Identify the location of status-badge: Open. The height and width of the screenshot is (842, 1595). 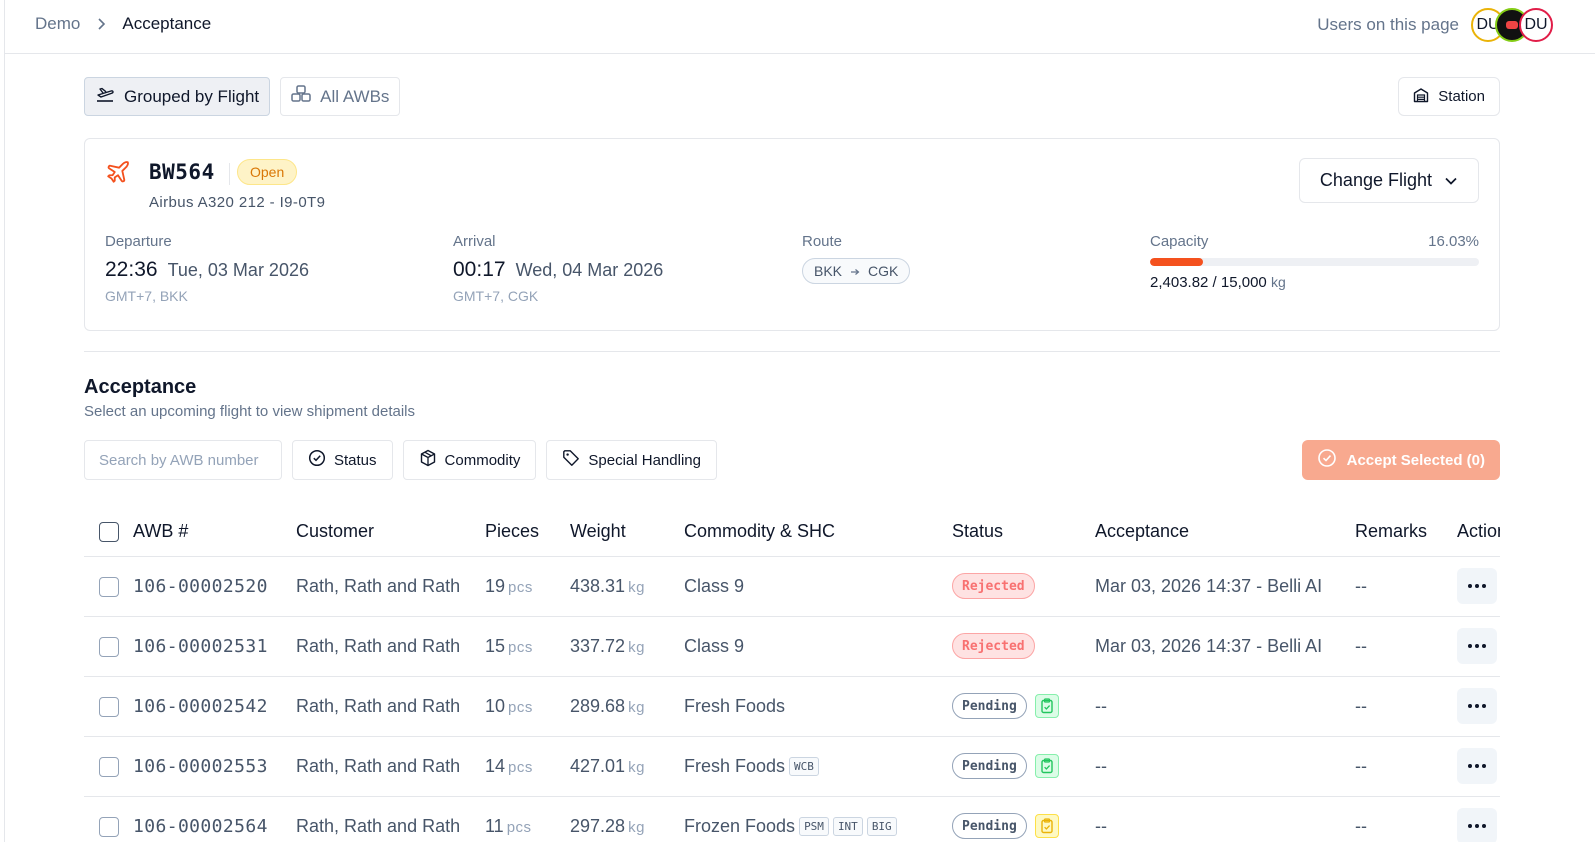
(267, 172).